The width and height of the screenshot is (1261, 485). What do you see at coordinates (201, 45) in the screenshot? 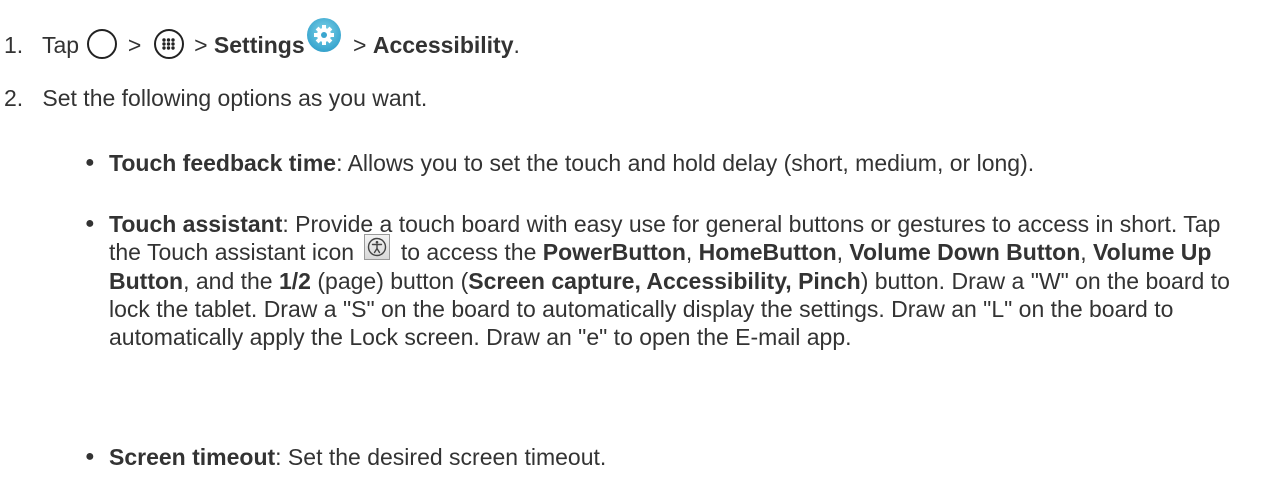
I see `step-1-sep-2: >` at bounding box center [201, 45].